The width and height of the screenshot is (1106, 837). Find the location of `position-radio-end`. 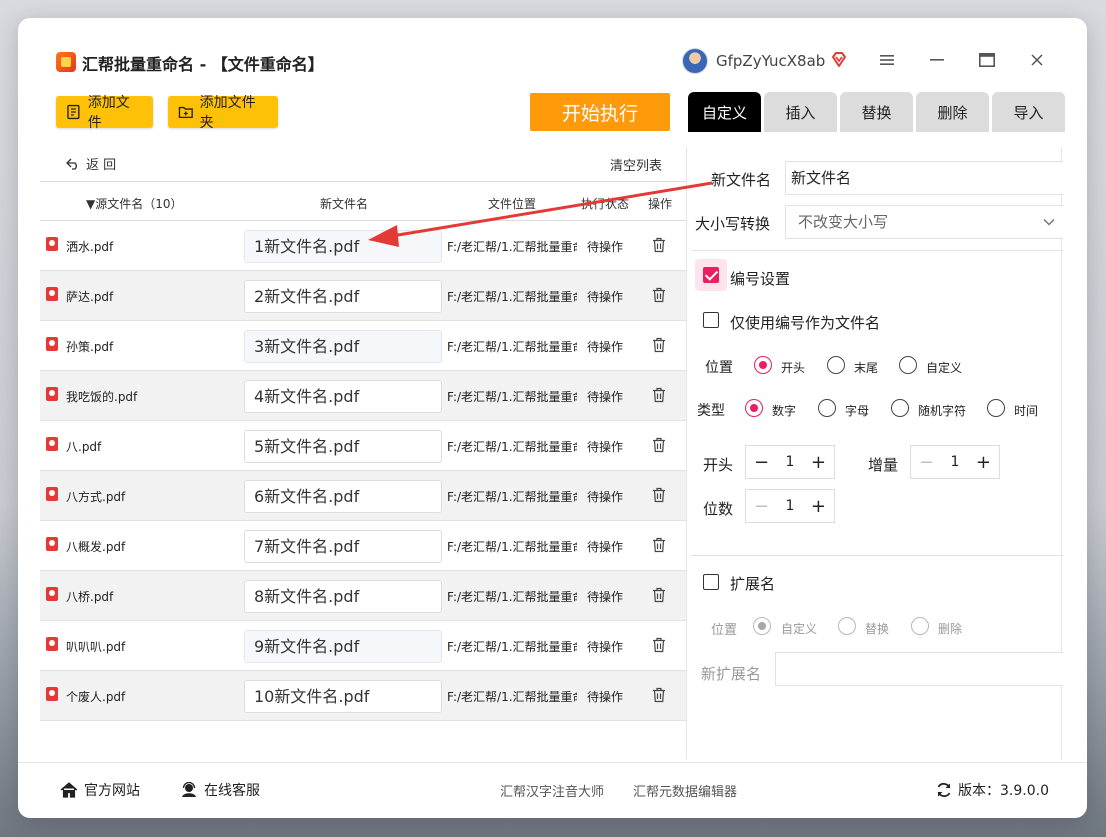

position-radio-end is located at coordinates (836, 365).